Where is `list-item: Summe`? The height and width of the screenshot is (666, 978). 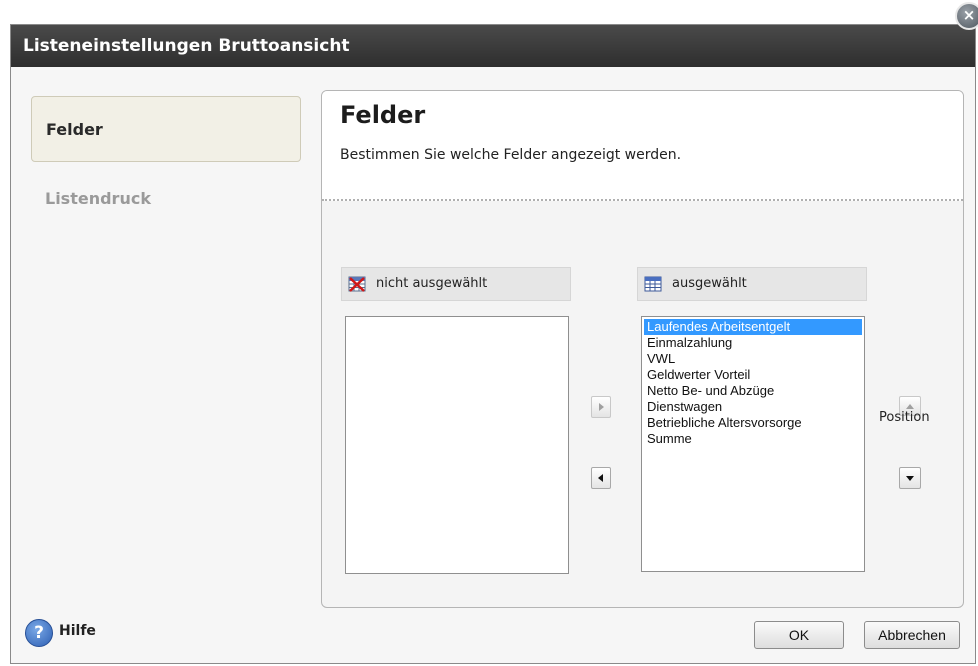 list-item: Summe is located at coordinates (753, 439).